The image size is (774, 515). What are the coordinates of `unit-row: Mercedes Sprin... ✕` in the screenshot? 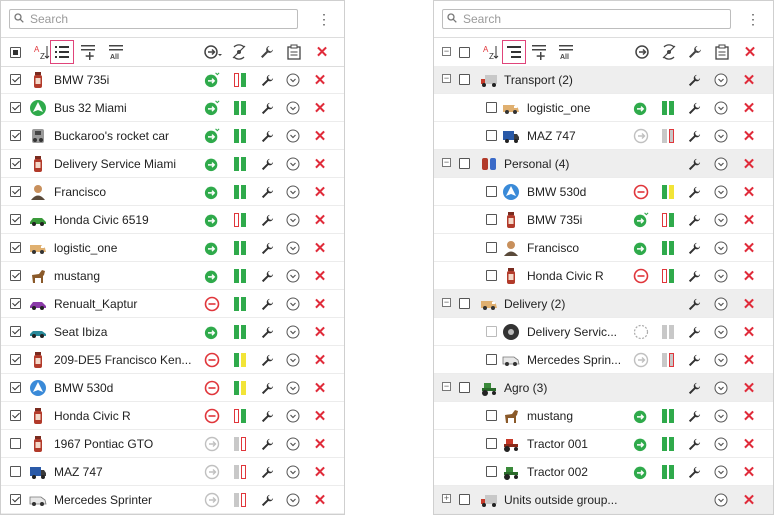 It's located at (603, 360).